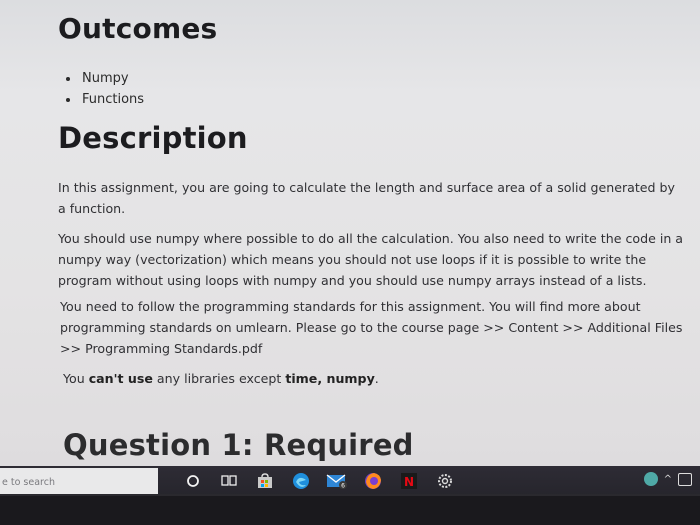 Image resolution: width=700 pixels, height=525 pixels. I want to click on help-icon, so click(650, 479).